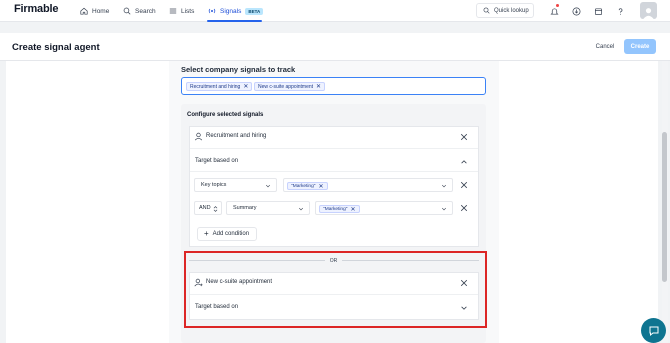  I want to click on selected-signal-tag: Recruitment and hiring ✕, so click(219, 86).